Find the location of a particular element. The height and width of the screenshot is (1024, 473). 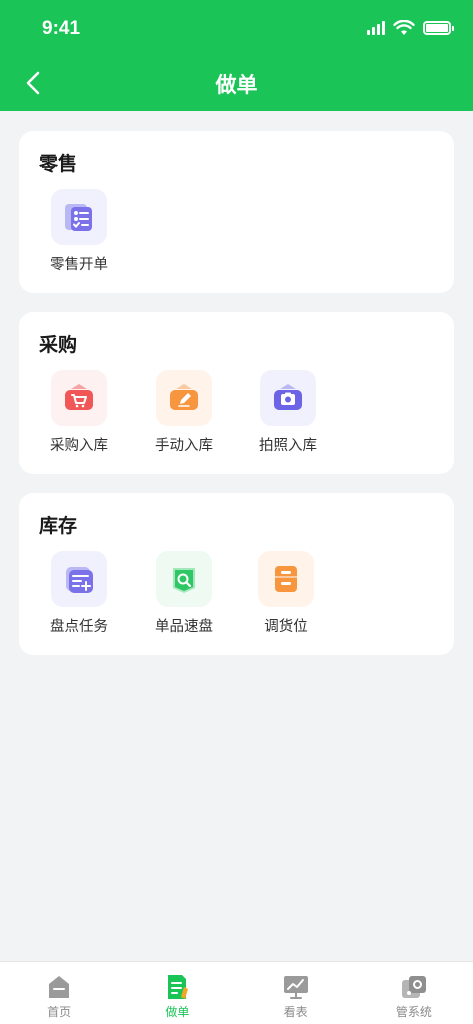

stocktake-task-label: 盘点任务 is located at coordinates (79, 627).